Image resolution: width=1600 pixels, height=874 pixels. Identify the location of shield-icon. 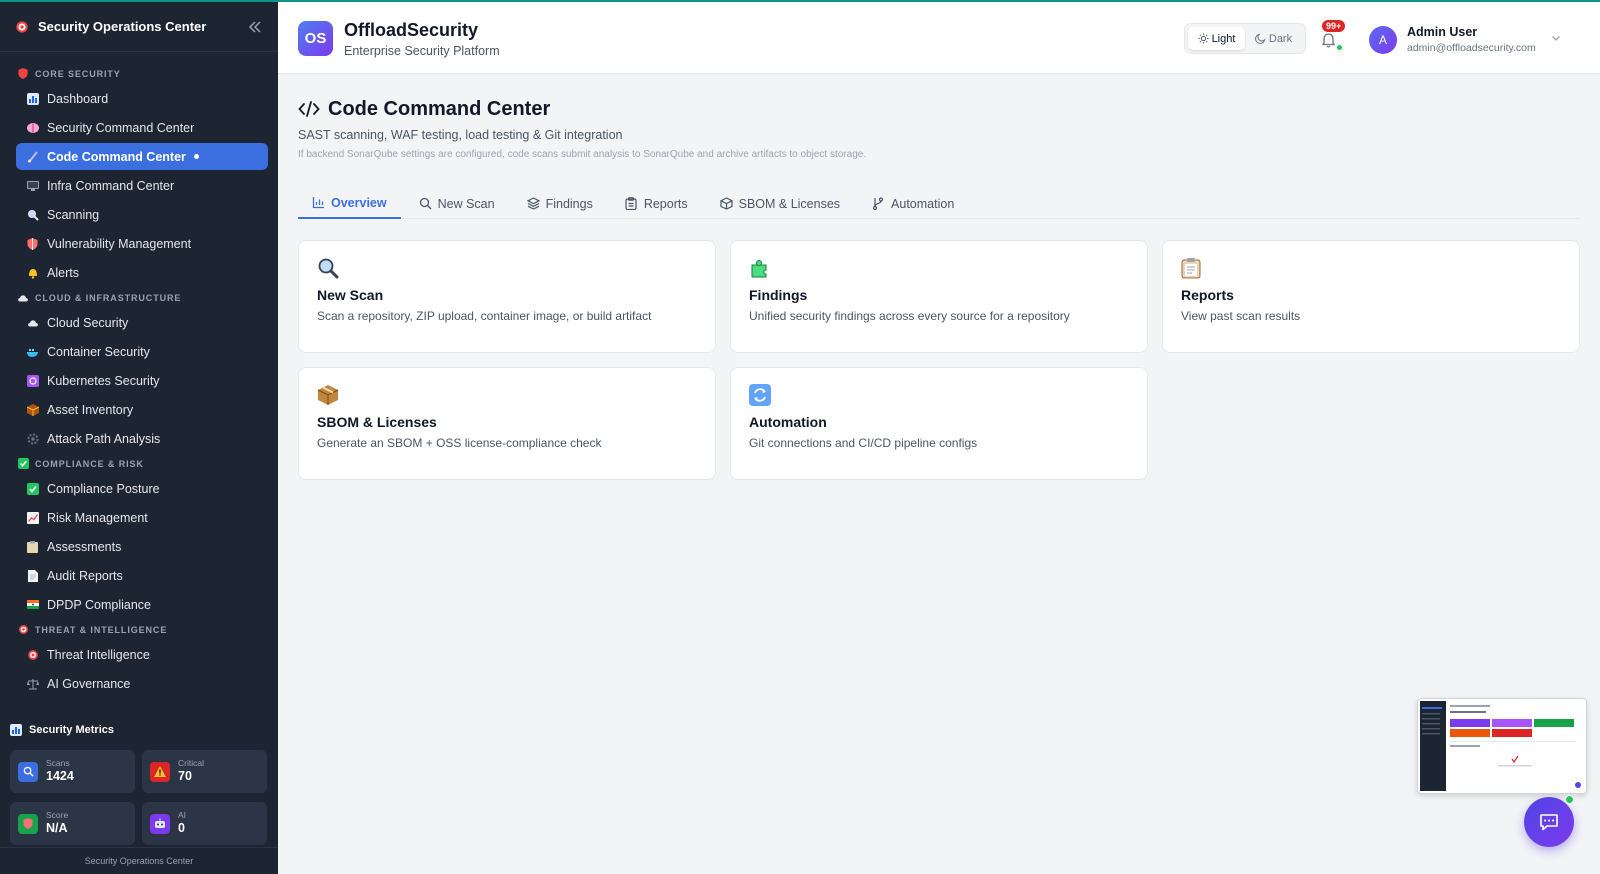
(32, 243).